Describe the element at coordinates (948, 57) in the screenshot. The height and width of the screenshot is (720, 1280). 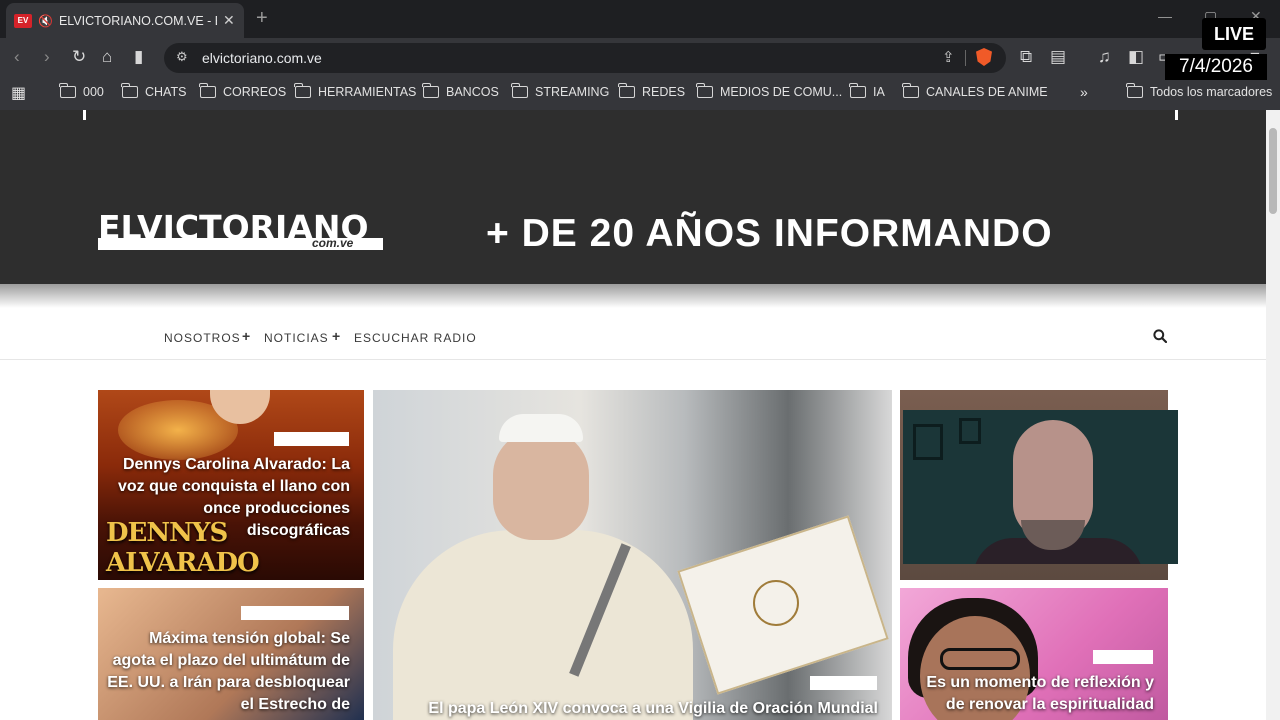
I see `share-icon: ⇪` at that location.